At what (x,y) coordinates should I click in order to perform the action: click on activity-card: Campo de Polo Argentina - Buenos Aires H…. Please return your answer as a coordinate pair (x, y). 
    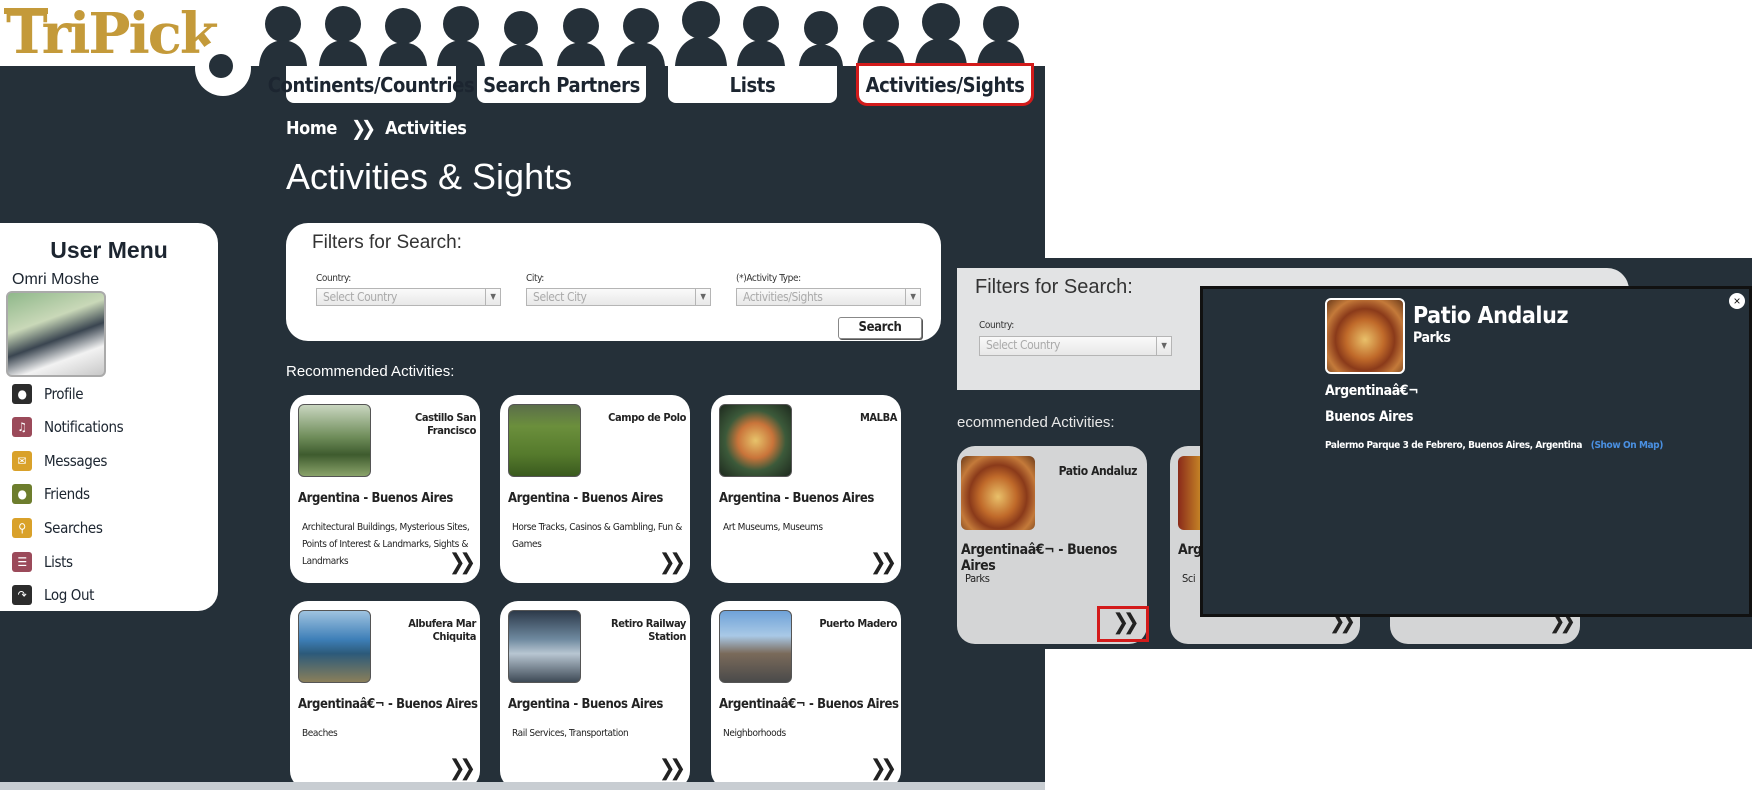
    Looking at the image, I should click on (595, 489).